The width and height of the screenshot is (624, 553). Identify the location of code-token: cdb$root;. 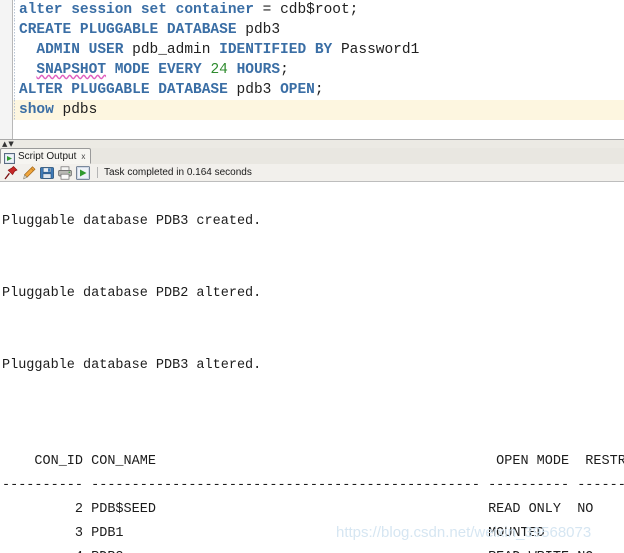
(319, 10).